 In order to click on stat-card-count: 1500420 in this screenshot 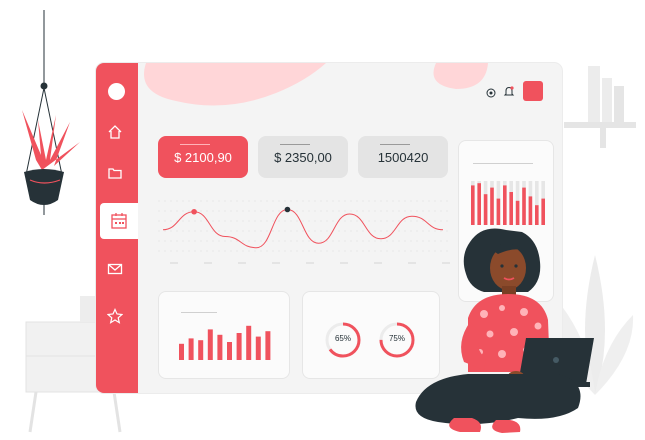, I will do `click(403, 157)`.